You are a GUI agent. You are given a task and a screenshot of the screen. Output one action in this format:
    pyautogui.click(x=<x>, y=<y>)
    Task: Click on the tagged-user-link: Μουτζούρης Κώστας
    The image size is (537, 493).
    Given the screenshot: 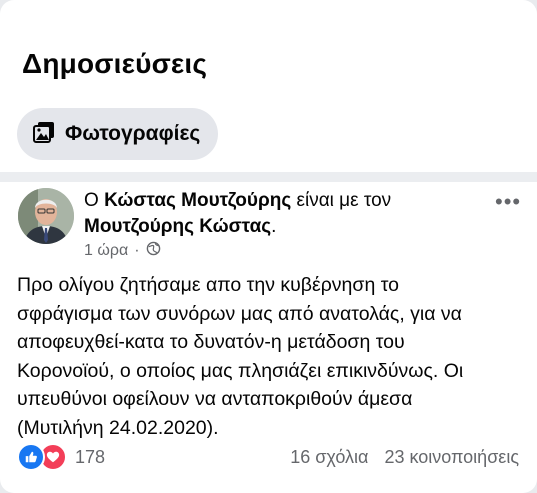 What is the action you would take?
    pyautogui.click(x=177, y=226)
    